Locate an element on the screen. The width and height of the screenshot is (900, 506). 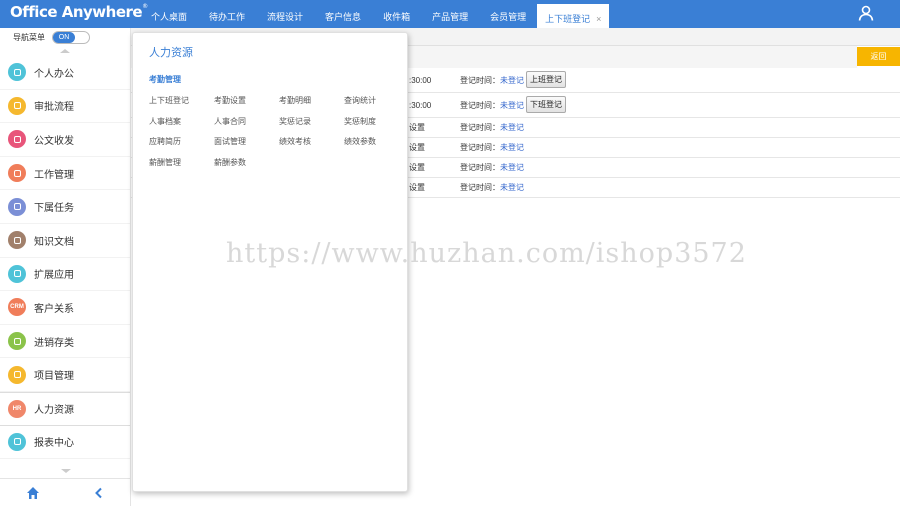
dropdown-section-title: 考勤管理 is located at coordinates (165, 79).